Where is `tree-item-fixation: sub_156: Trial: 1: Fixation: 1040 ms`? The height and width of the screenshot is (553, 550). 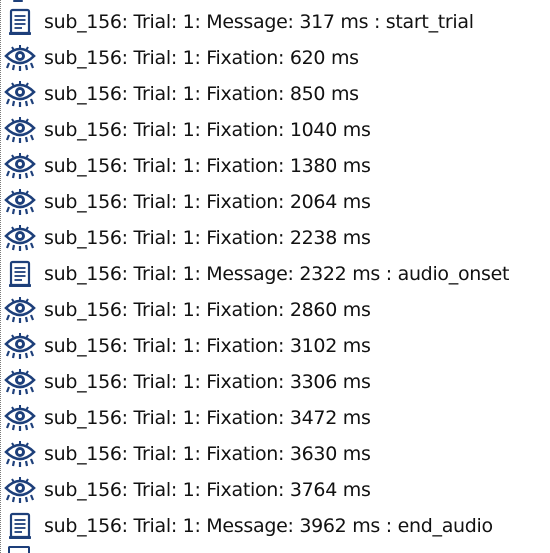 tree-item-fixation: sub_156: Trial: 1: Fixation: 1040 ms is located at coordinates (275, 130).